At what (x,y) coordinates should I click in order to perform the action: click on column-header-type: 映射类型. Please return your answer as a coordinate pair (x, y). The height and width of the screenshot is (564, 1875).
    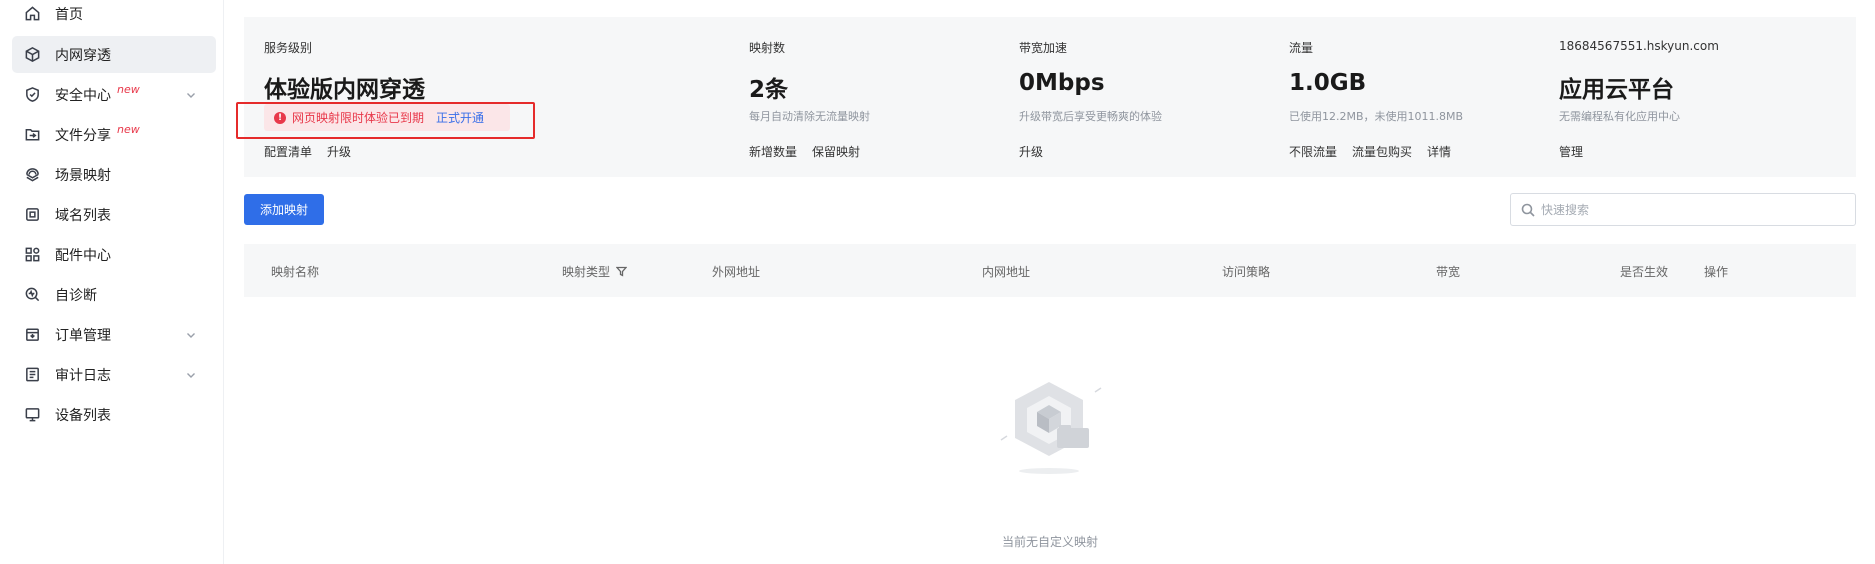
    Looking at the image, I should click on (595, 271).